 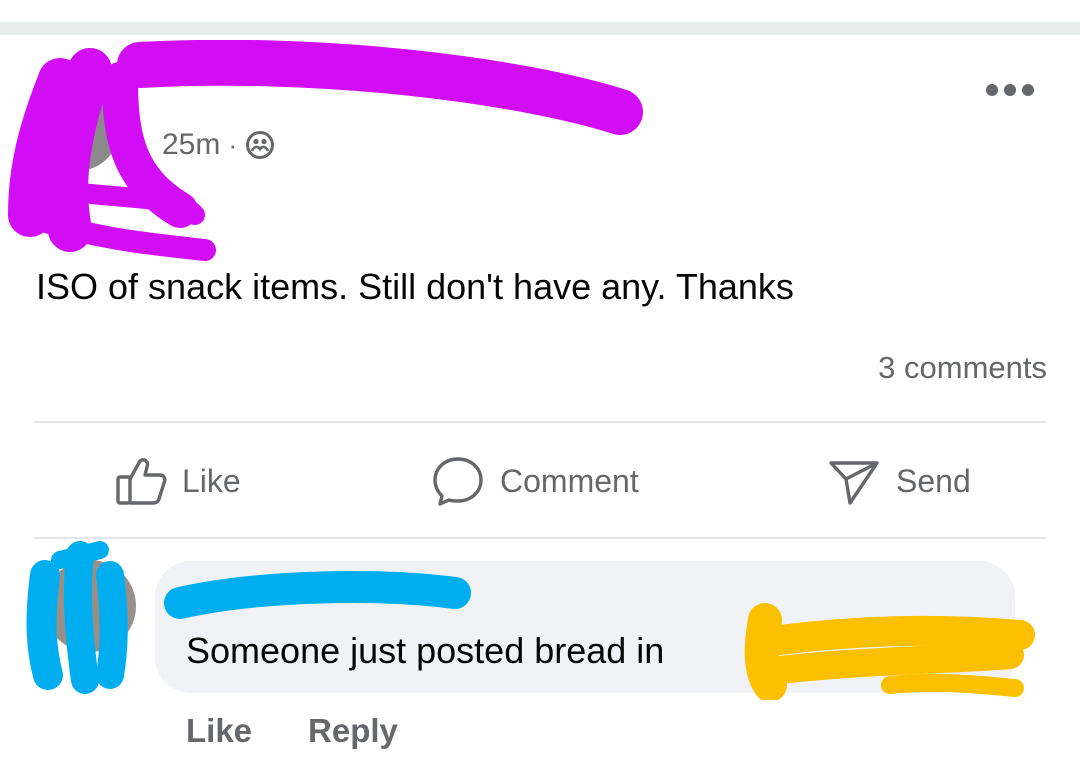 What do you see at coordinates (458, 481) in the screenshot?
I see `comment-bubble-icon` at bounding box center [458, 481].